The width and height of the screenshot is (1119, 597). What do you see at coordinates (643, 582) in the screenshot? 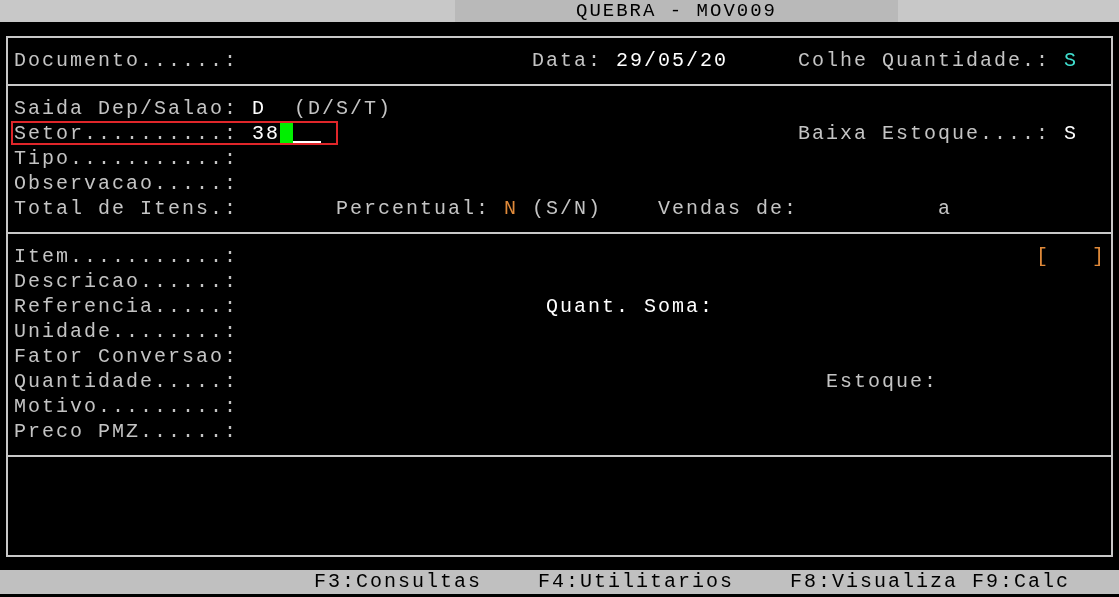
I see `function-key-hint: F4:Utilitarios` at bounding box center [643, 582].